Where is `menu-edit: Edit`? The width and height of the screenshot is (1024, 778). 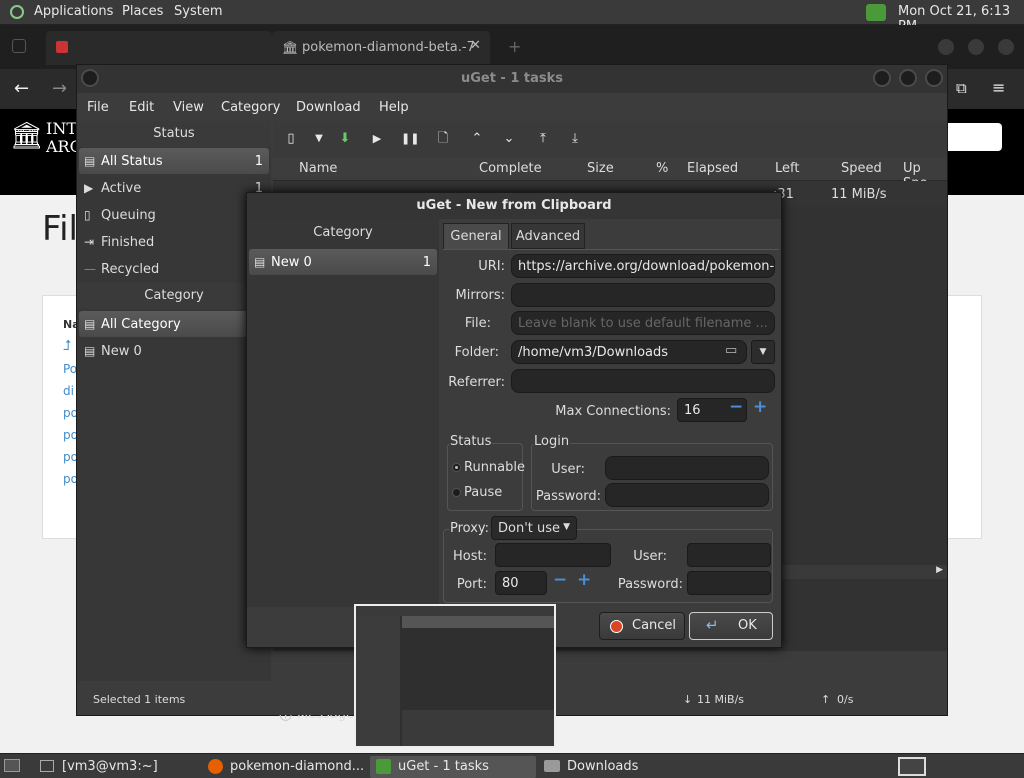
menu-edit: Edit is located at coordinates (141, 107).